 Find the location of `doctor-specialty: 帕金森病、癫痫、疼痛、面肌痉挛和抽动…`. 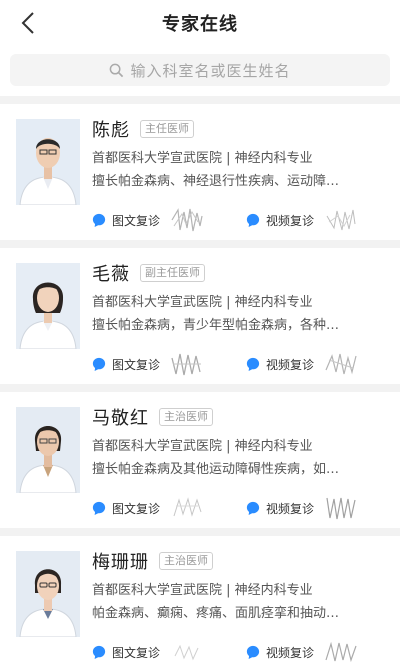

doctor-specialty: 帕金森病、癫痫、疼痛、面肌痉挛和抽动… is located at coordinates (216, 613).